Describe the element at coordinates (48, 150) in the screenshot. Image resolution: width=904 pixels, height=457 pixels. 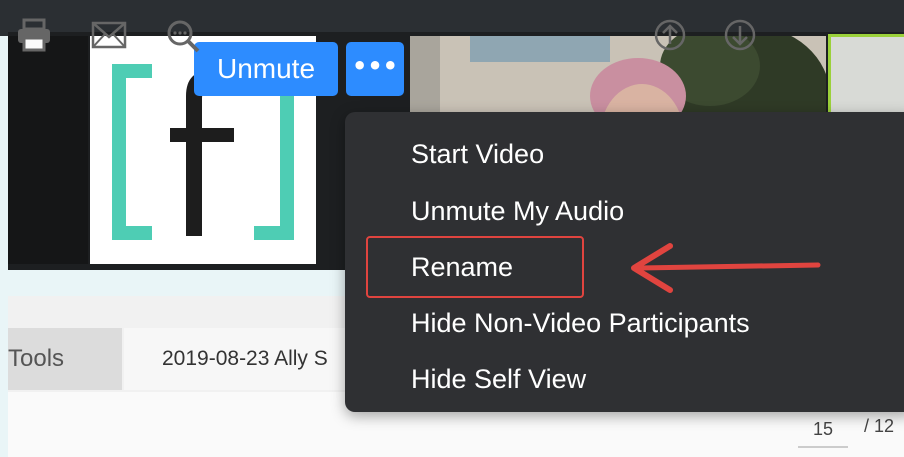
I see `video-tile-dark` at that location.